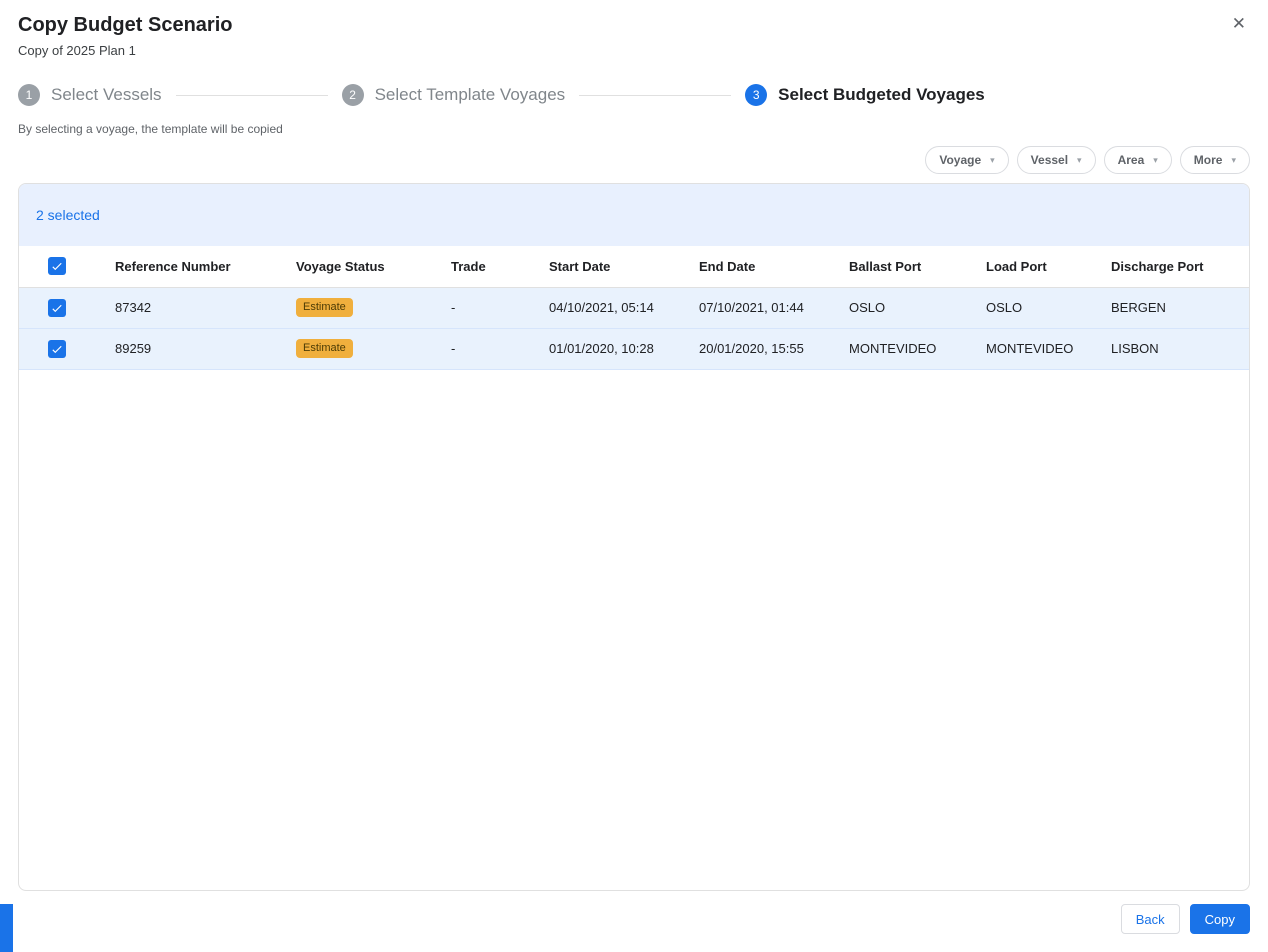  I want to click on column-header-start-date: Start Date, so click(624, 267).